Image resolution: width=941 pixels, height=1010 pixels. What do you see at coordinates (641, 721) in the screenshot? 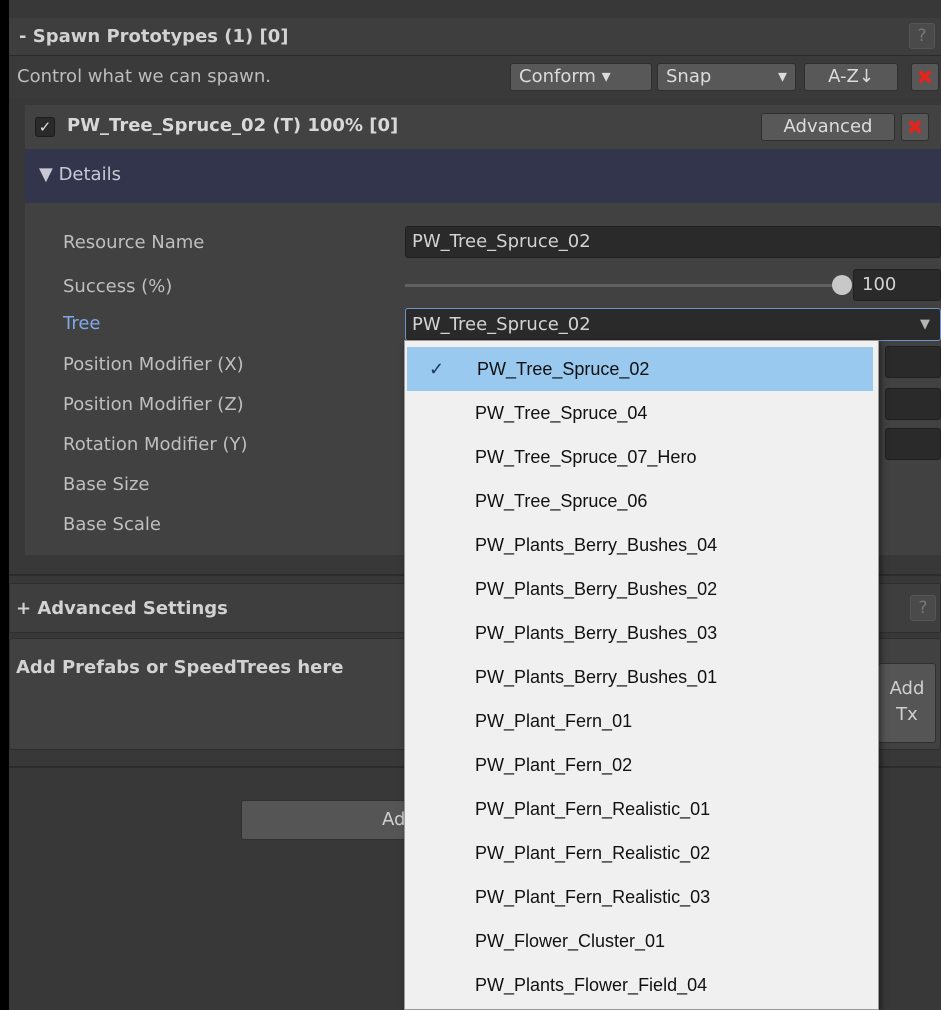
I see `dropdown-option: PW_Plant_Fern_01` at bounding box center [641, 721].